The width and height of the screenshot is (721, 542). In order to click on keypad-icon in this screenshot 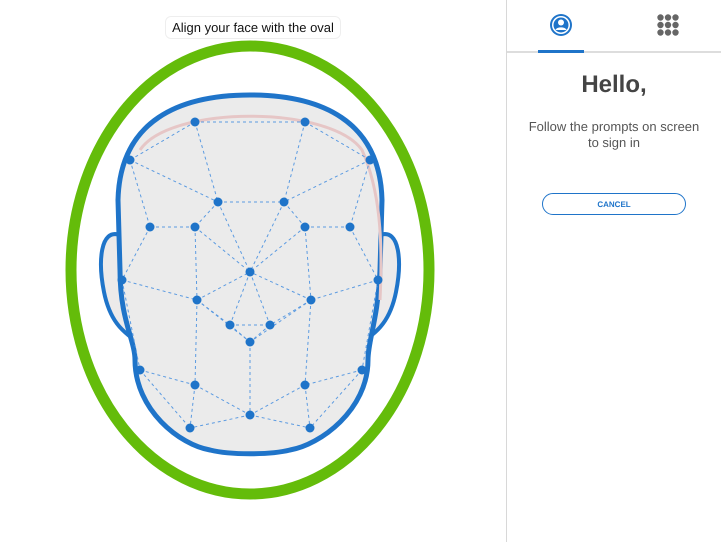, I will do `click(667, 25)`.